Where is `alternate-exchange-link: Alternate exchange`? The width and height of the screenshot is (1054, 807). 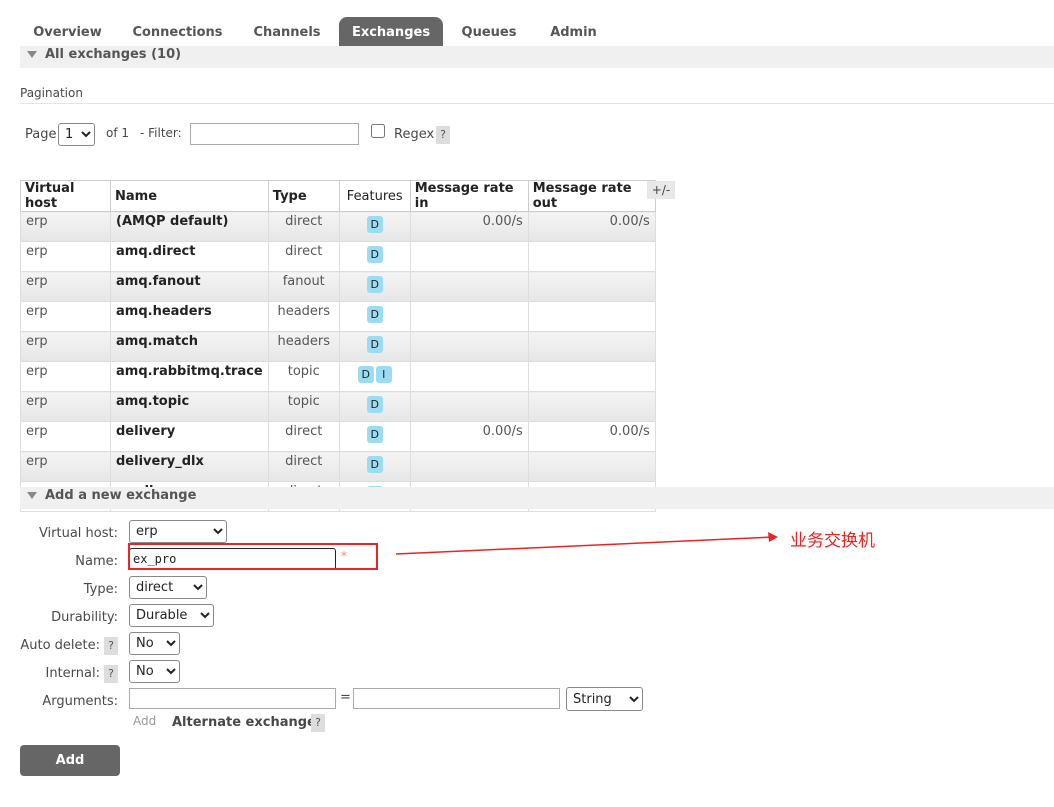
alternate-exchange-link: Alternate exchange is located at coordinates (244, 722).